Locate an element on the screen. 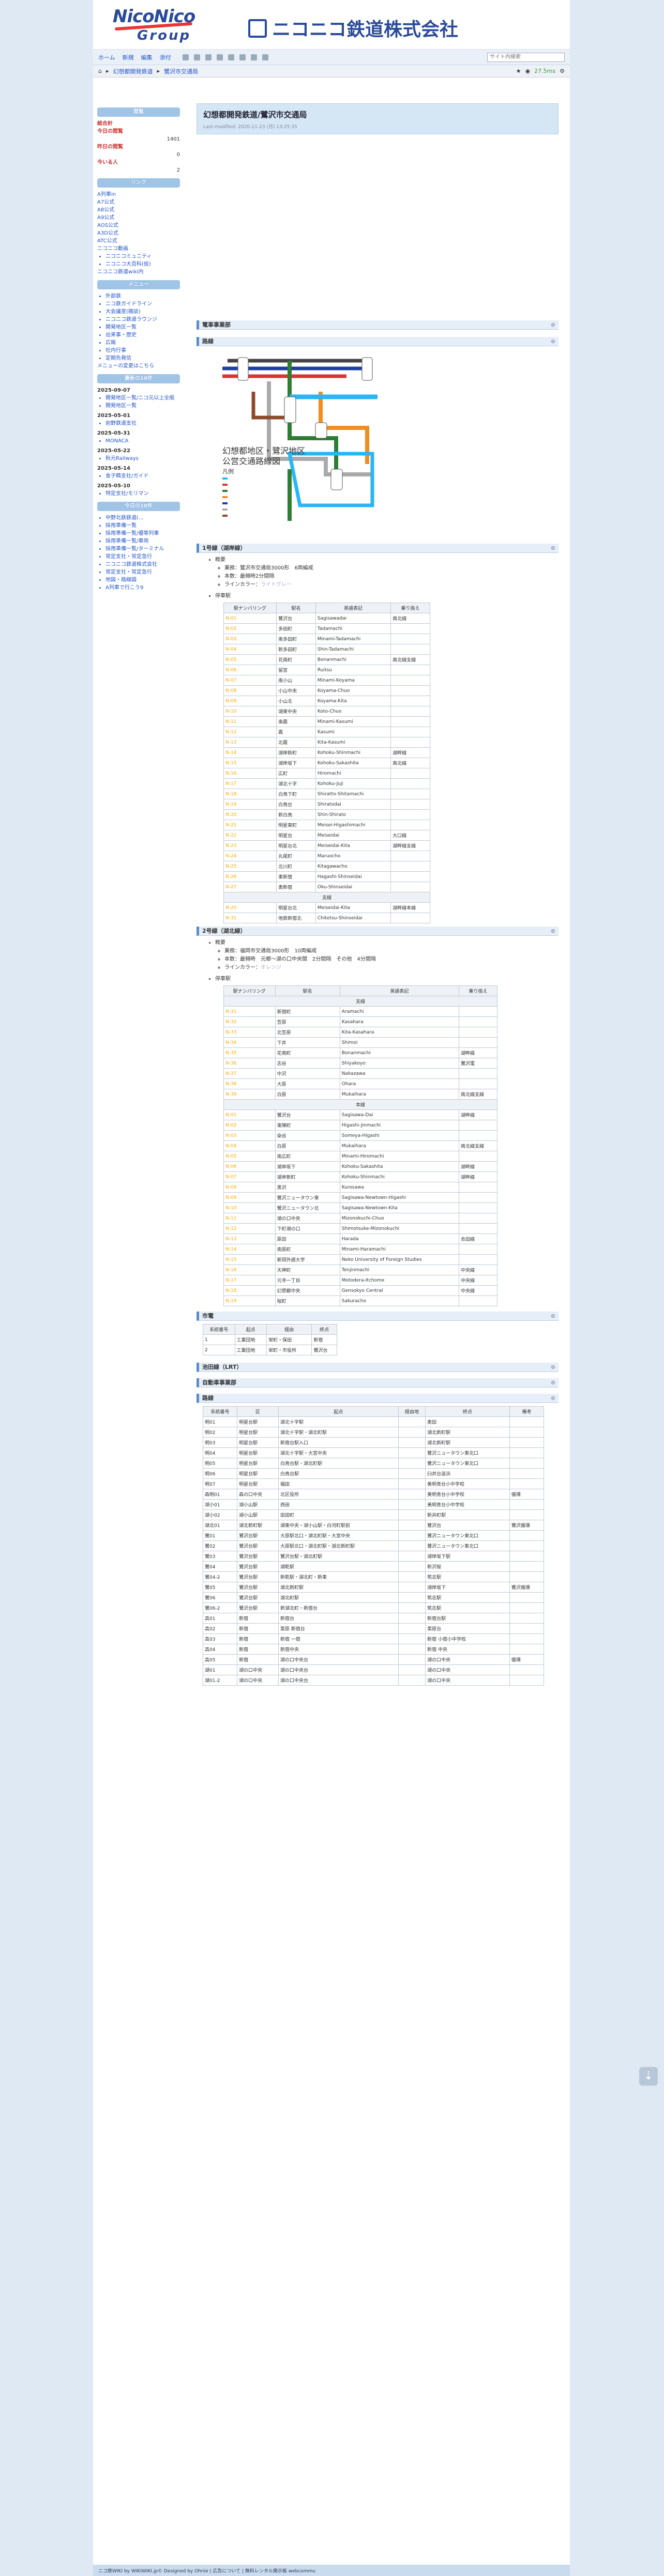 The image size is (664, 2576). fact-item: 業務：福岡市交通局3000形 10両編成 is located at coordinates (391, 951).